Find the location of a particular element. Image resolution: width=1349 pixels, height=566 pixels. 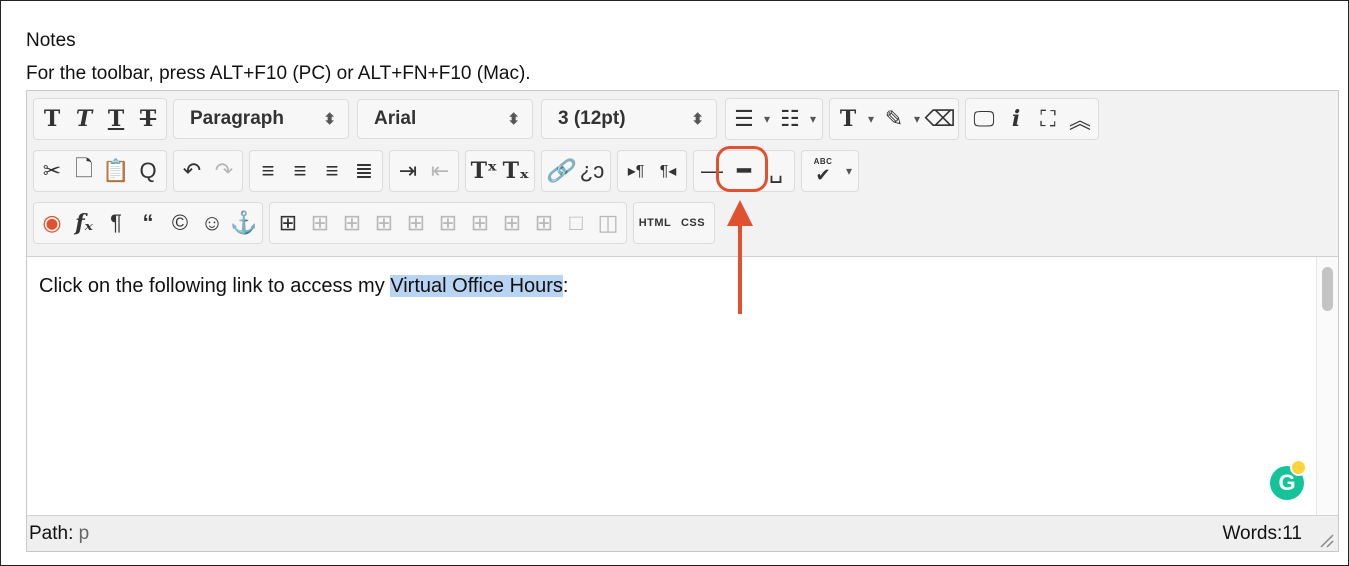

color-group: T ▾ ✎ ▾ ⌫ is located at coordinates (894, 119).